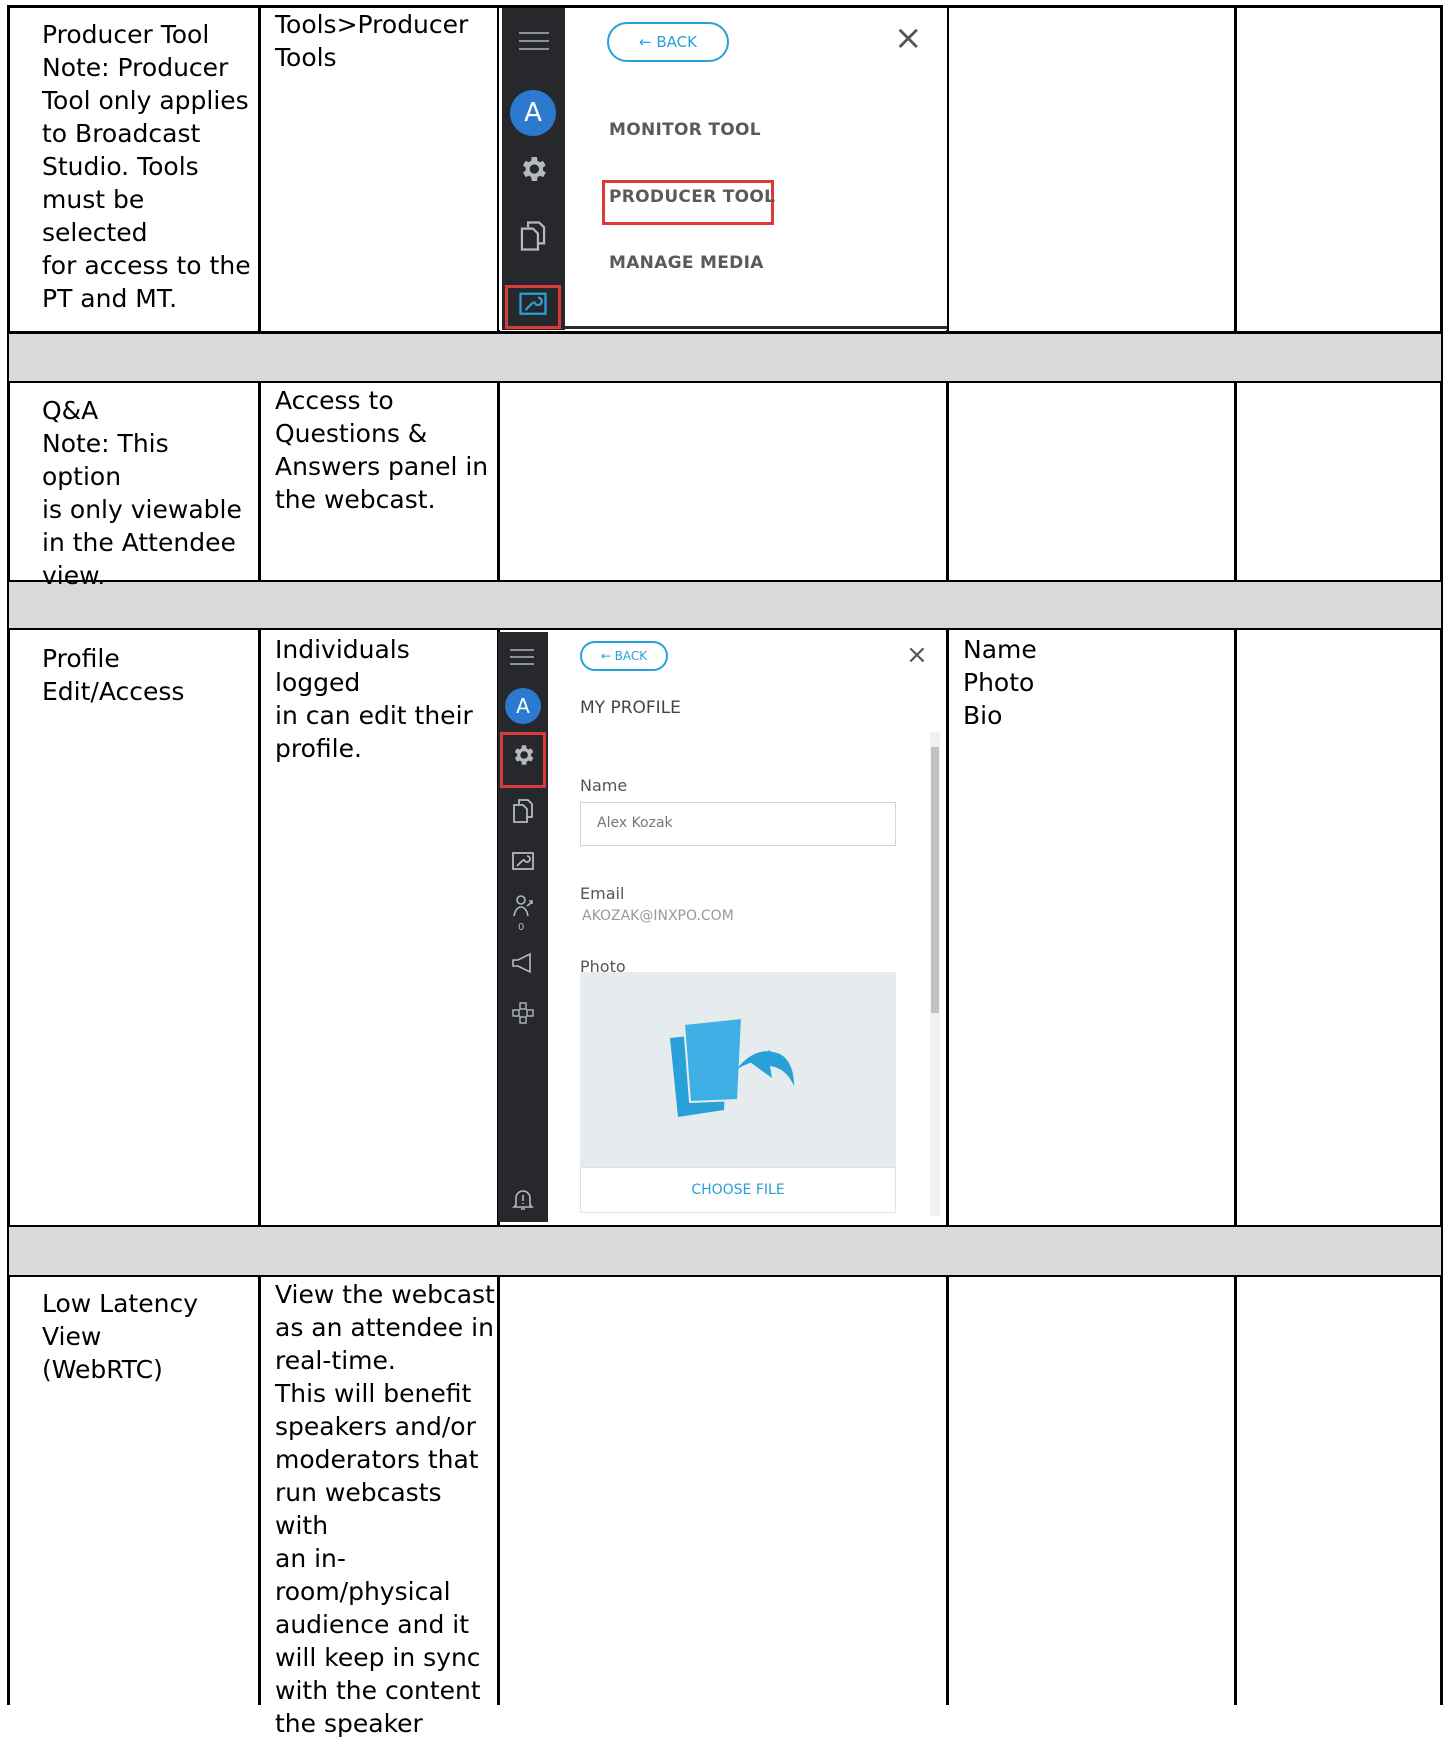 This screenshot has height=1740, width=1449. Describe the element at coordinates (692, 197) in the screenshot. I see `menu-item-producer-tool: PRODUCER TOOL` at that location.